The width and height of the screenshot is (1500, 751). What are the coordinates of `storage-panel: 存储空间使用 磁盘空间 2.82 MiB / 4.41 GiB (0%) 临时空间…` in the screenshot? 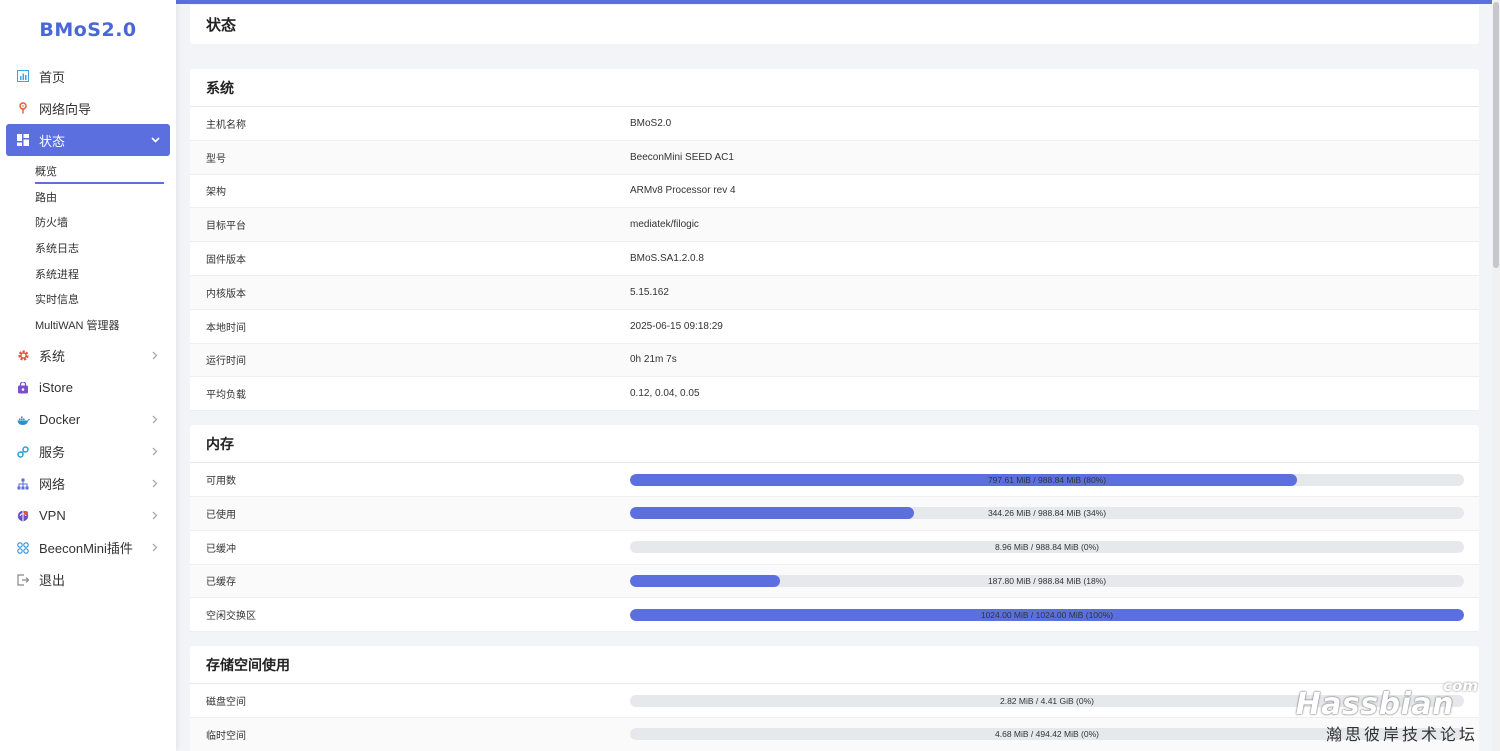 It's located at (834, 698).